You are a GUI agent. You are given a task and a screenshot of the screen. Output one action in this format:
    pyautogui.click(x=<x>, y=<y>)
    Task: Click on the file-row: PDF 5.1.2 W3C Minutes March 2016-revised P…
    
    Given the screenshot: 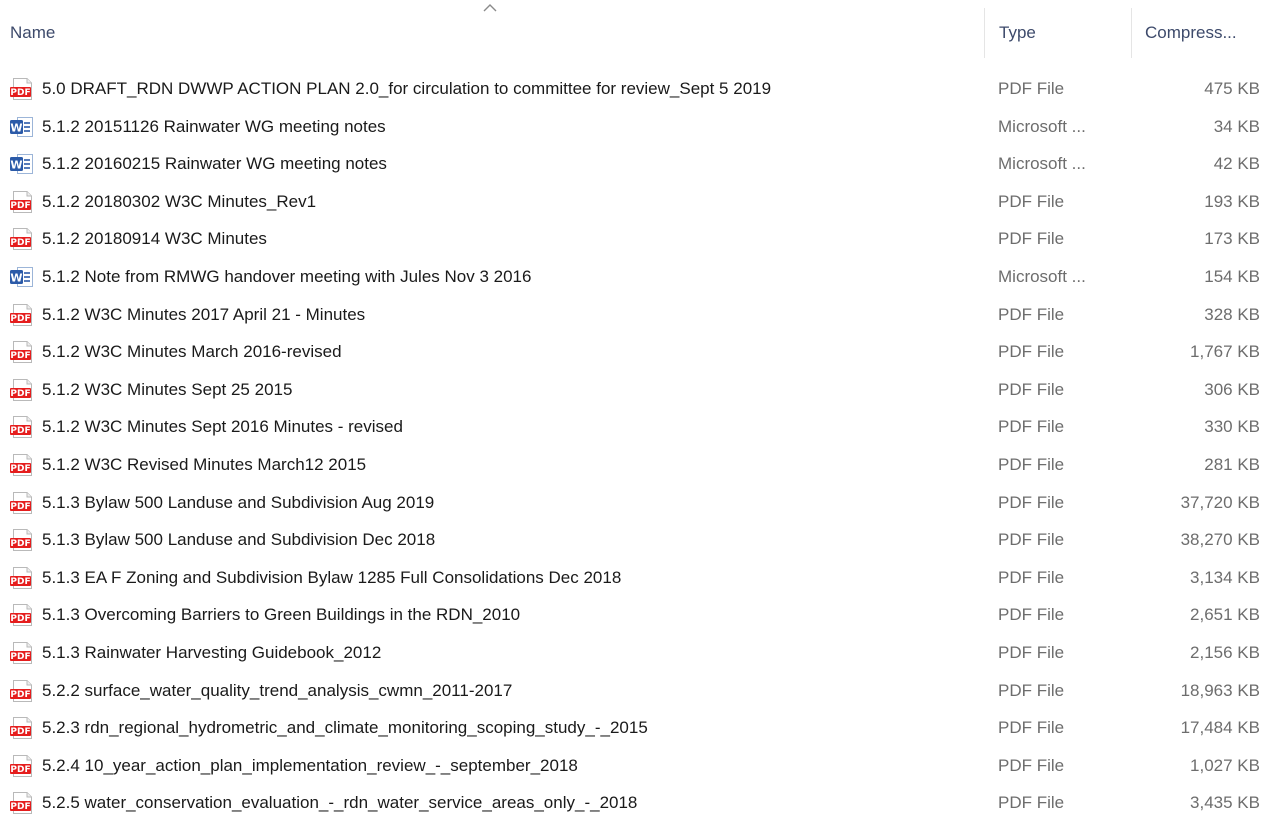 What is the action you would take?
    pyautogui.click(x=635, y=352)
    